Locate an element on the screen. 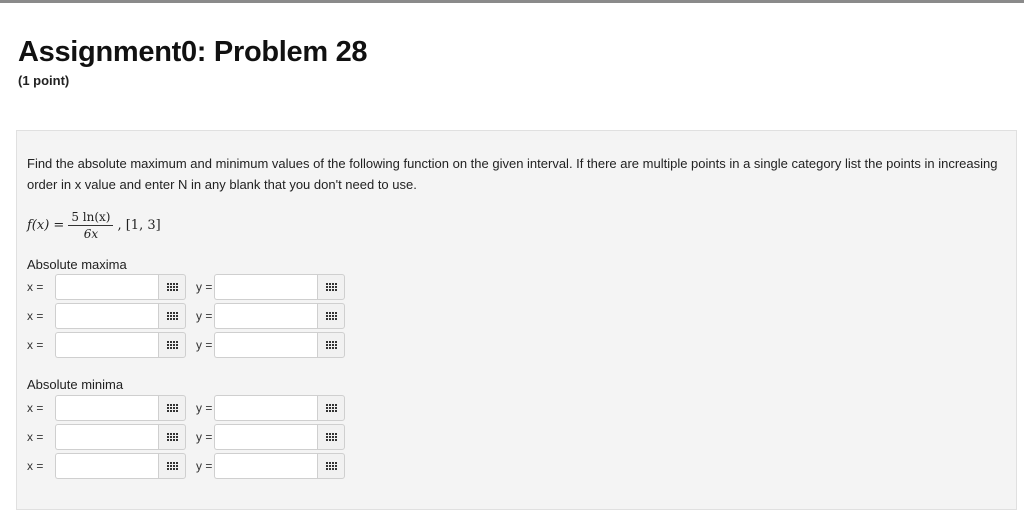  minima-label: Absolute minima is located at coordinates (75, 384).